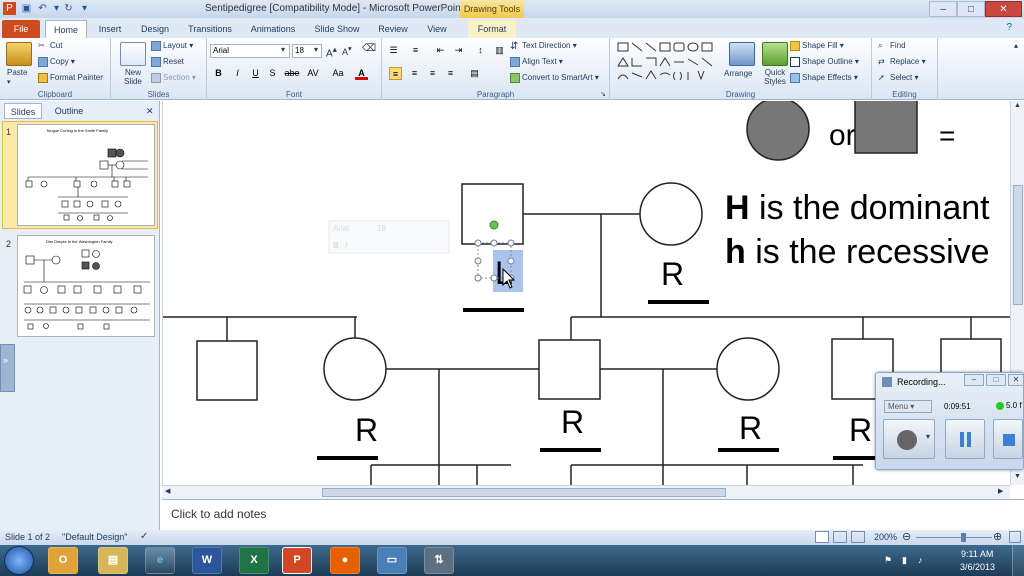 The width and height of the screenshot is (1024, 576). Describe the element at coordinates (458, 50) in the screenshot. I see `increase-indent-icon: ⇥` at that location.